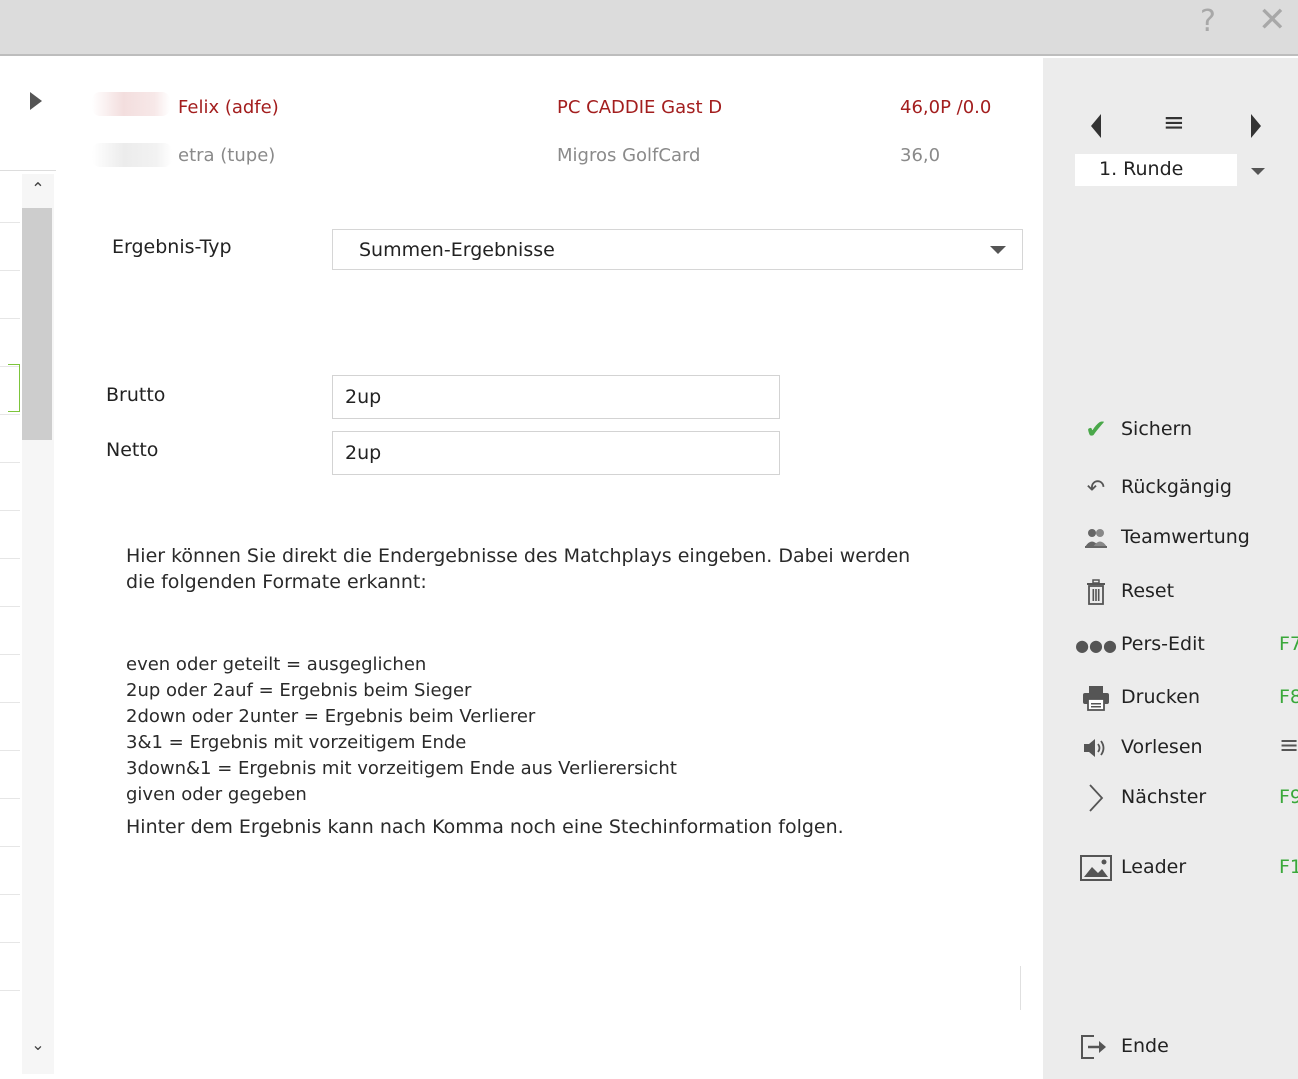 This screenshot has height=1079, width=1298. I want to click on drucken-shortcut: F8, so click(1288, 697).